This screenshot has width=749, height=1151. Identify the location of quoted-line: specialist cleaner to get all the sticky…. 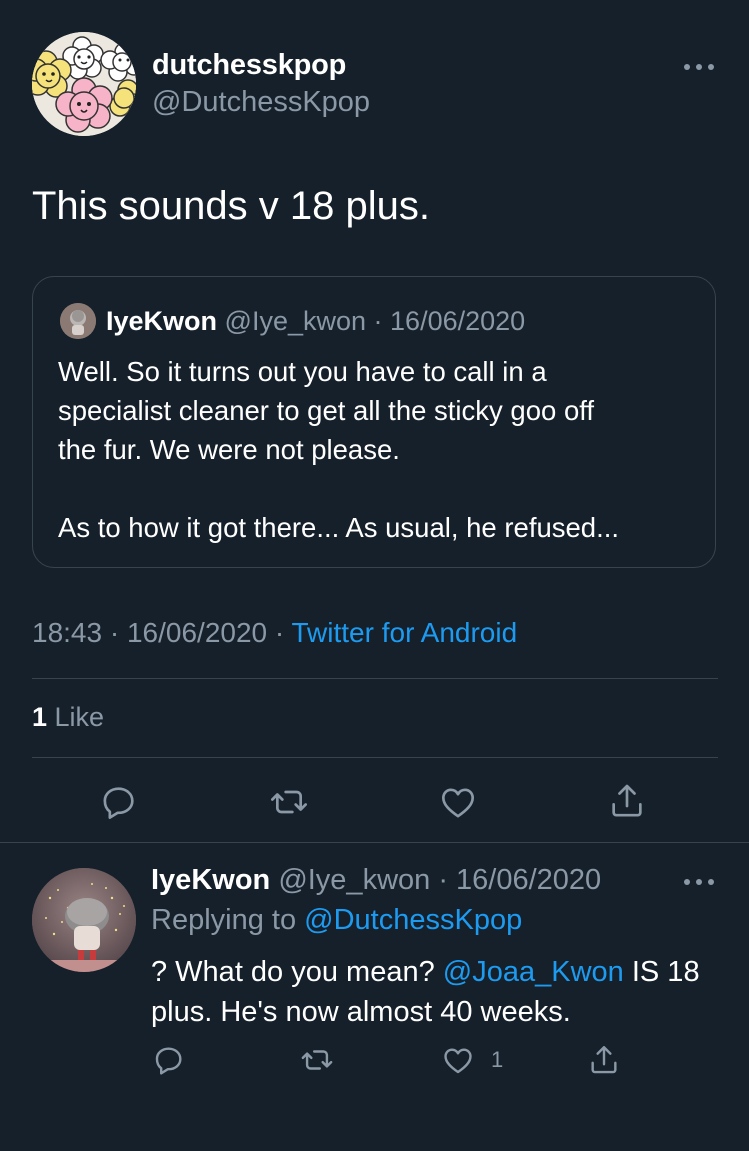
(326, 410).